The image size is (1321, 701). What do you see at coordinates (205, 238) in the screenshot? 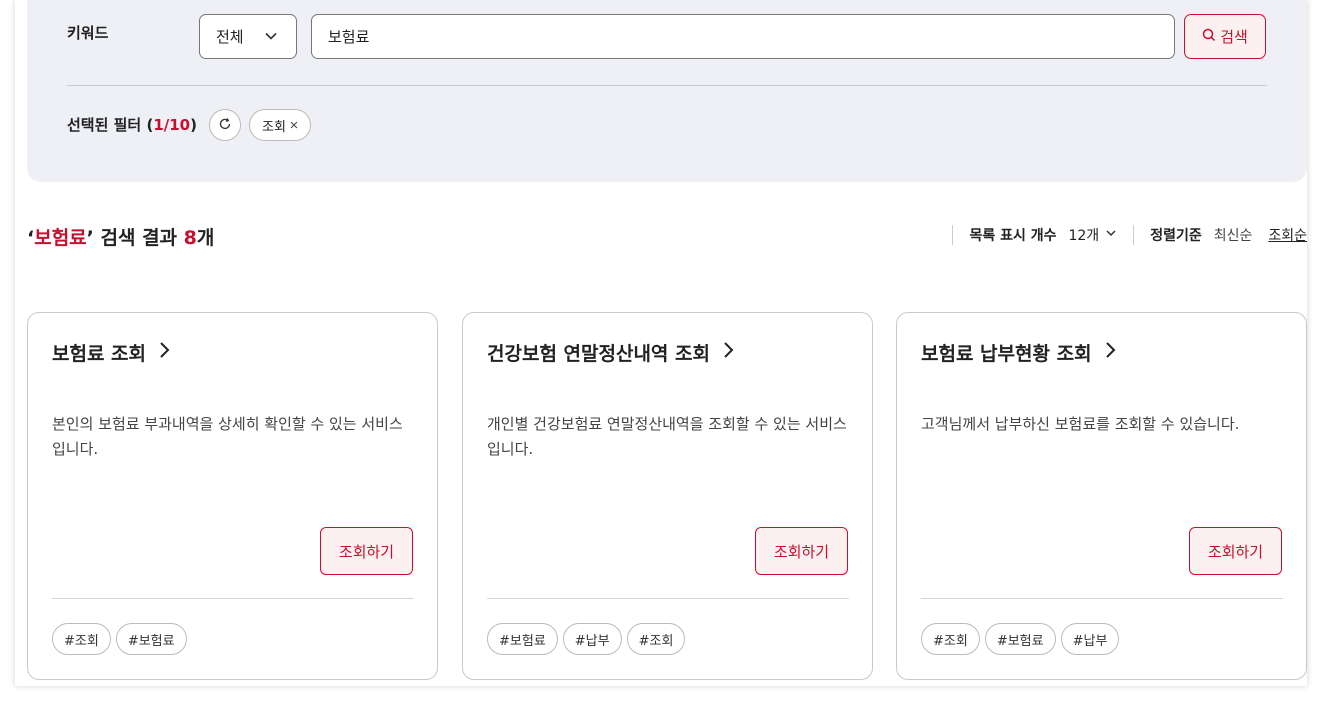
I see `result-count-unit: 개` at bounding box center [205, 238].